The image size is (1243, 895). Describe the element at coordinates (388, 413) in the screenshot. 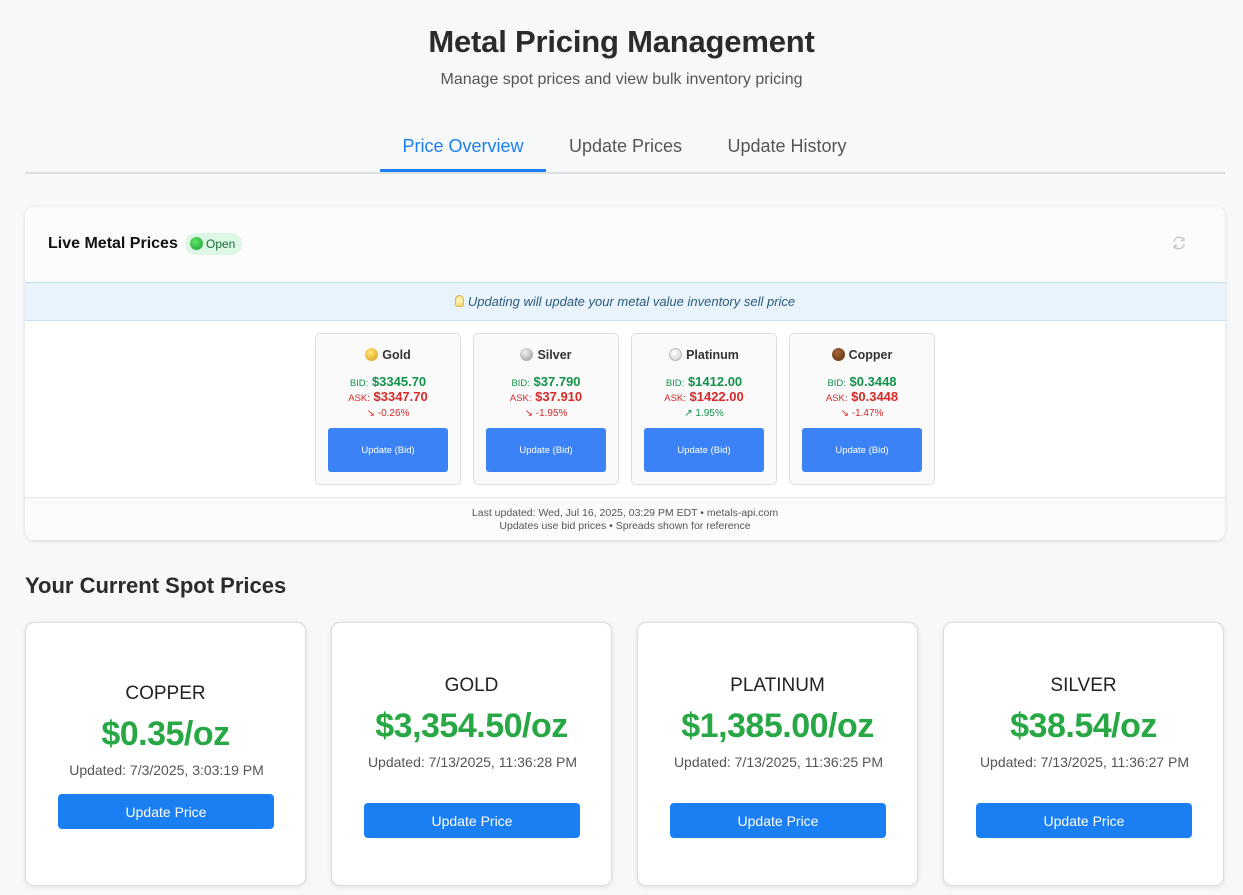

I see `price-change: ↘ -0.26%` at that location.